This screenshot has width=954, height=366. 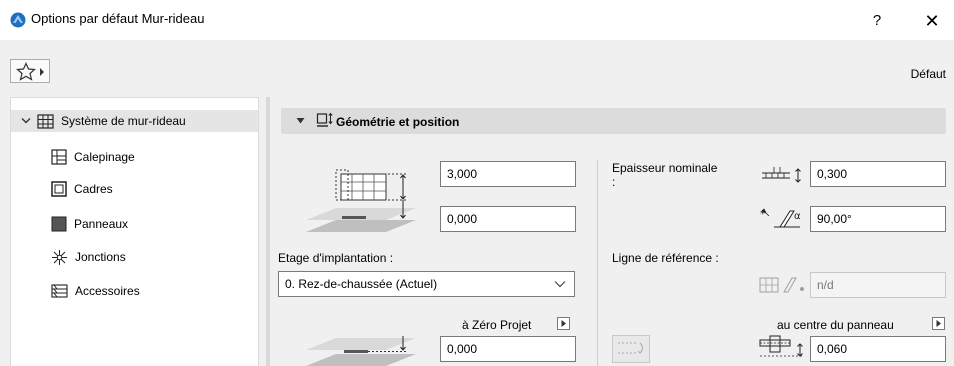 What do you see at coordinates (118, 18) in the screenshot?
I see `window-title: Options par défaut Mur-rideau` at bounding box center [118, 18].